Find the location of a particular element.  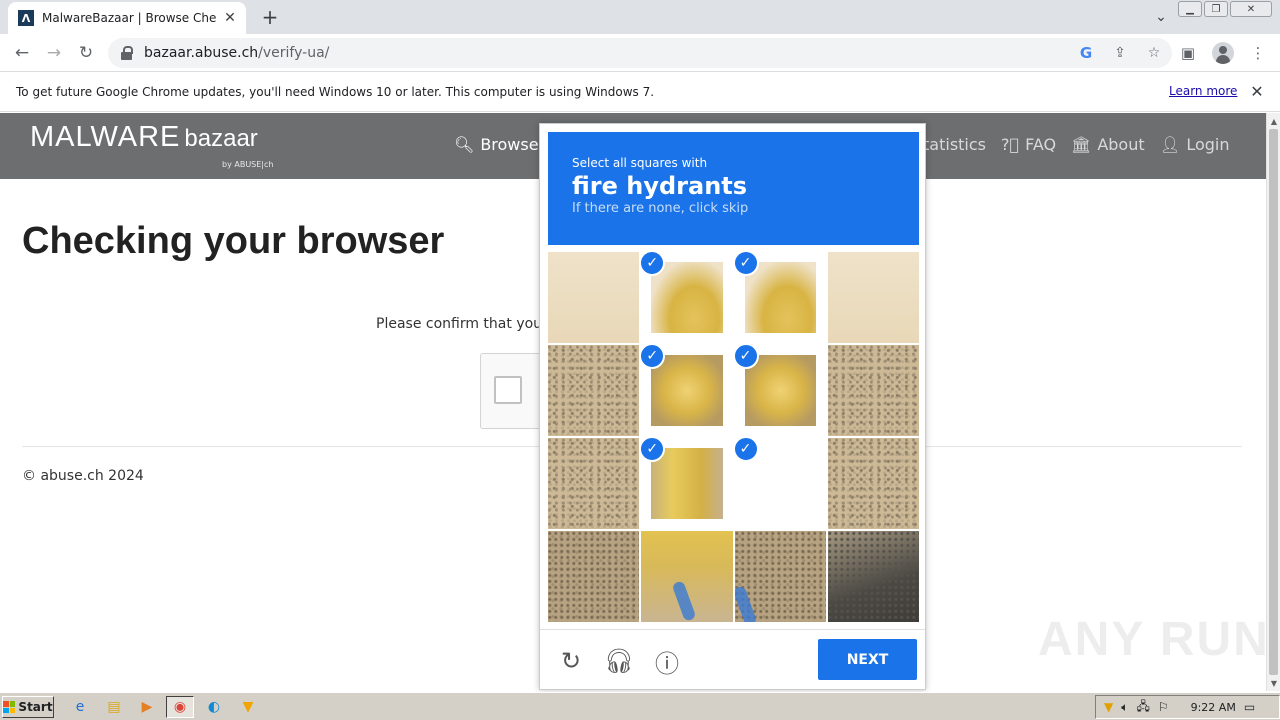

scroll-down-arrow-icon: ▼ is located at coordinates (1273, 683).